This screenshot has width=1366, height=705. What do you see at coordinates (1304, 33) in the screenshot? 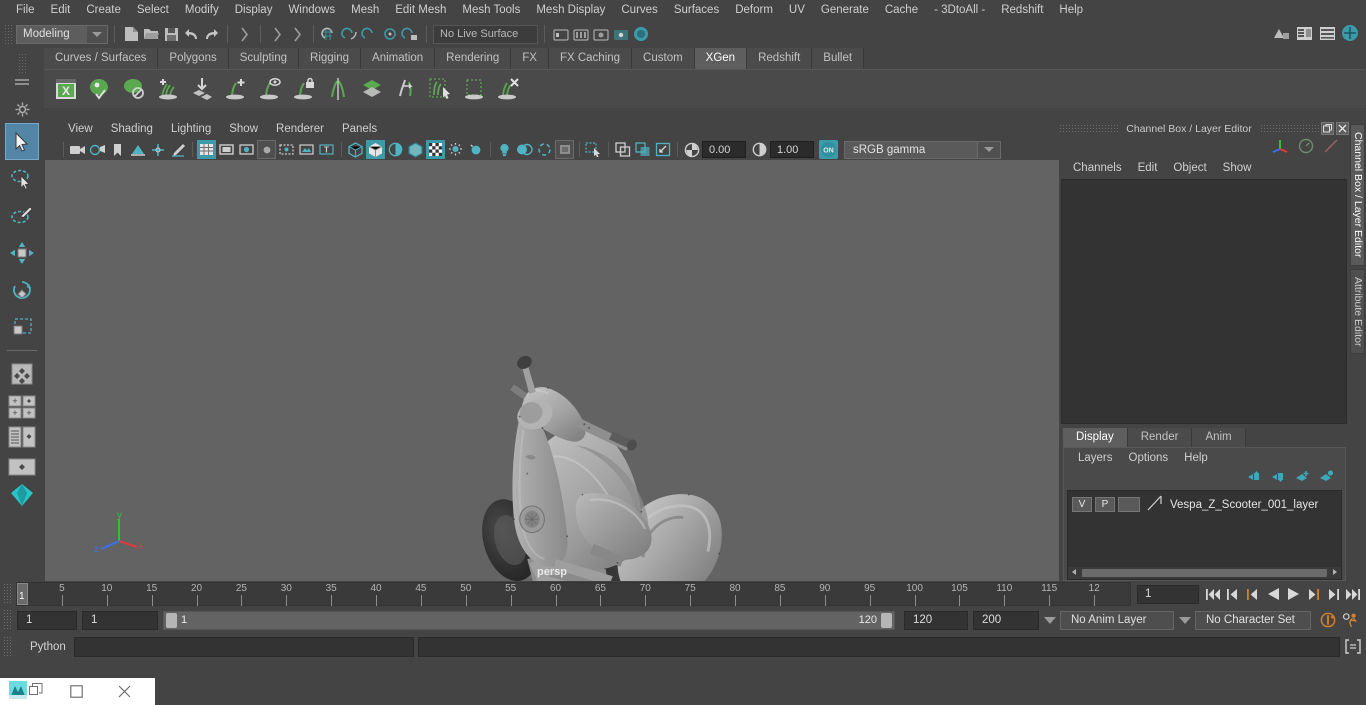
I see `show-attribute-editor-icon` at bounding box center [1304, 33].